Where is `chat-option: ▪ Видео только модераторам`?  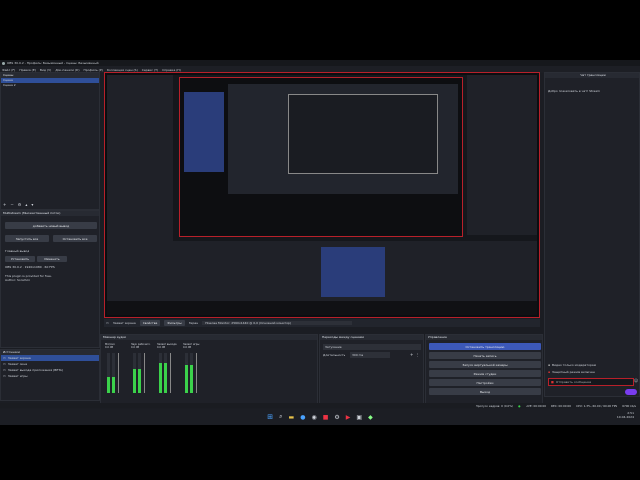 chat-option: ▪ Видео только модераторам is located at coordinates (572, 365).